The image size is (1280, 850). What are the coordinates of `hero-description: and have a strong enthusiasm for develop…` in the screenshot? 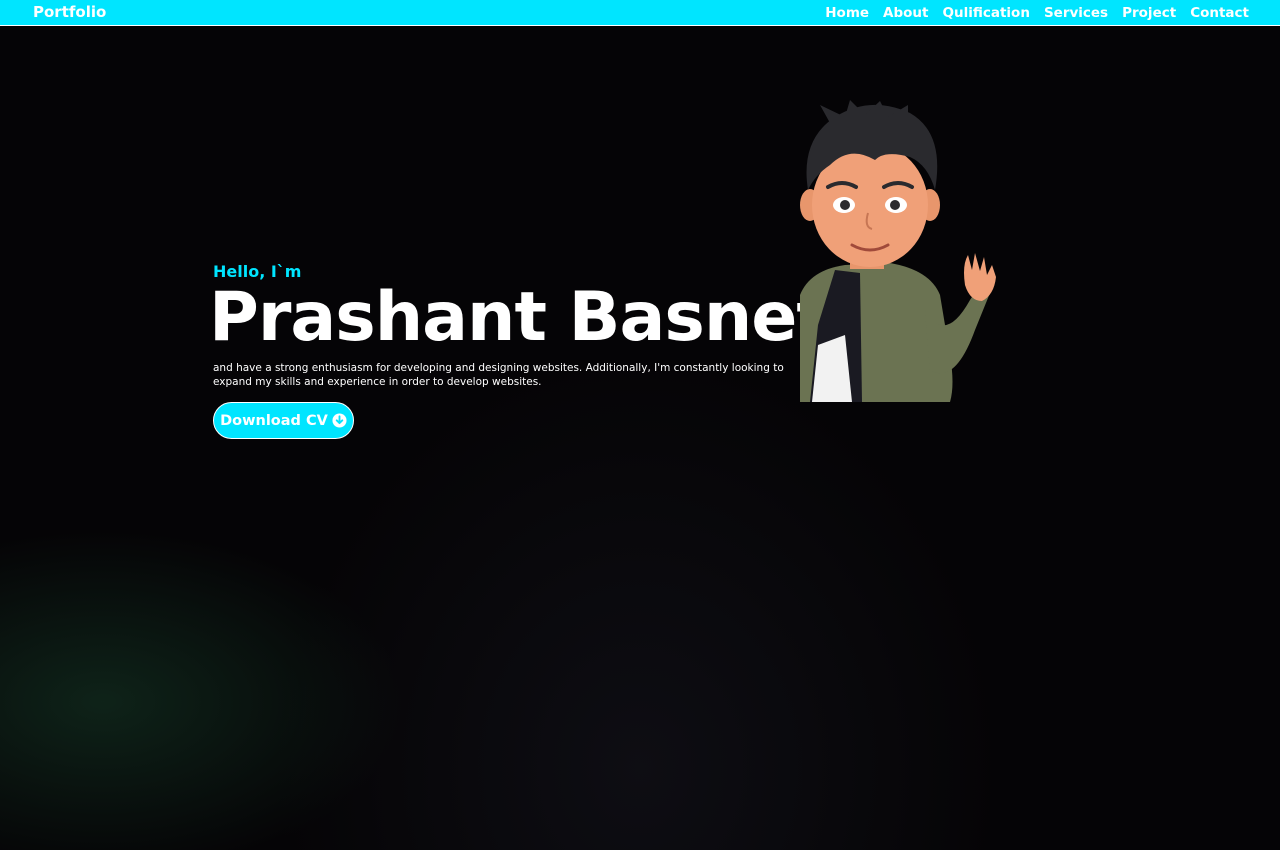 It's located at (498, 375).